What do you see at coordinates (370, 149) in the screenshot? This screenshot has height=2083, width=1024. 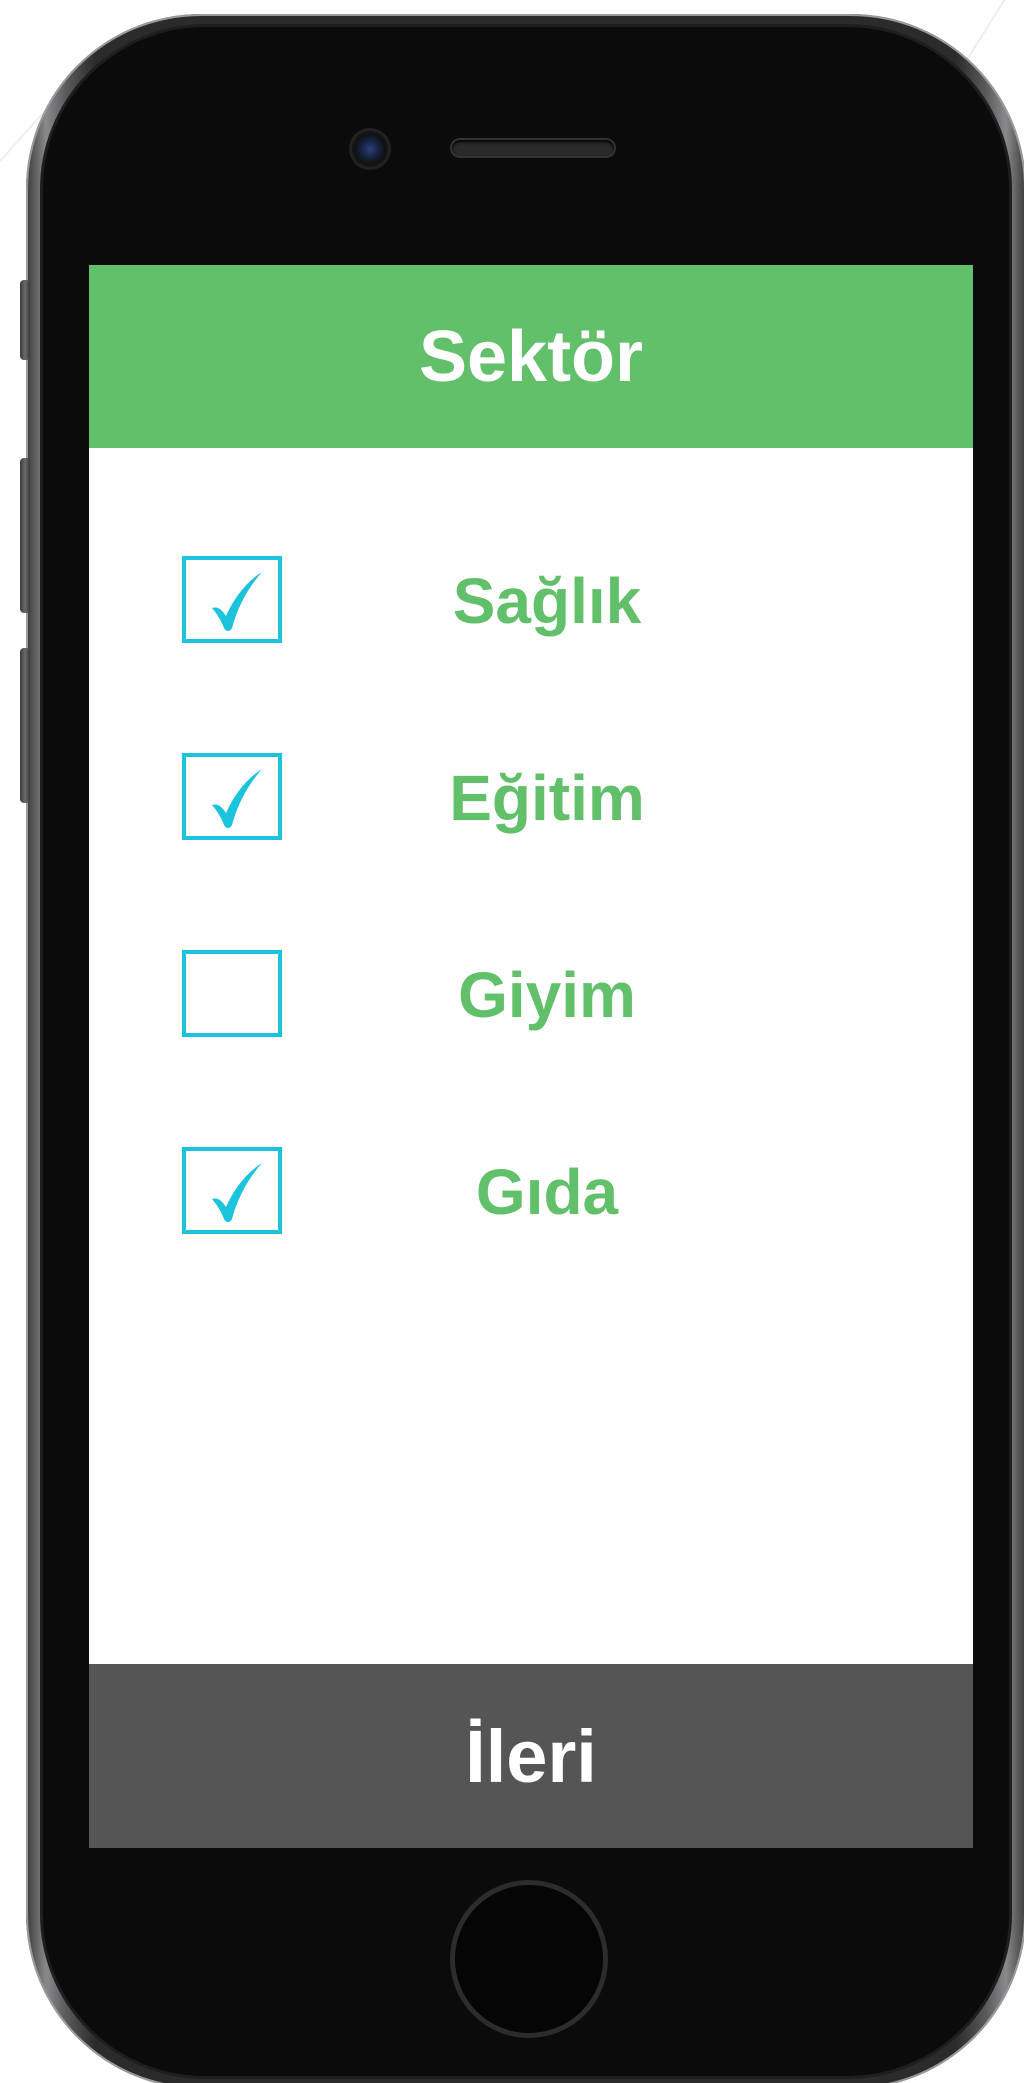 I see `front-camera` at bounding box center [370, 149].